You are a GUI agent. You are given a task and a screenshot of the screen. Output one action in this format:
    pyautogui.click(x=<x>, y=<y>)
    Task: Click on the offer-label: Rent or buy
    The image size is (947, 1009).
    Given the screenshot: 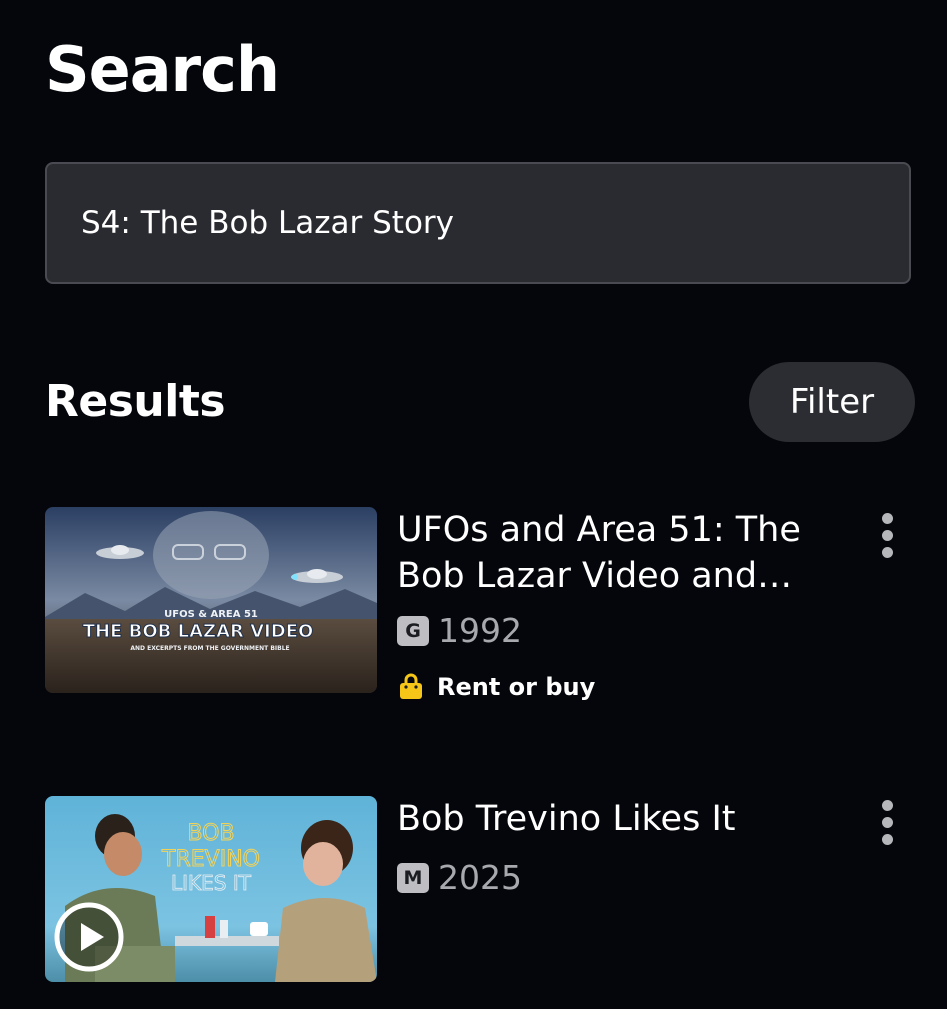 What is the action you would take?
    pyautogui.click(x=516, y=687)
    